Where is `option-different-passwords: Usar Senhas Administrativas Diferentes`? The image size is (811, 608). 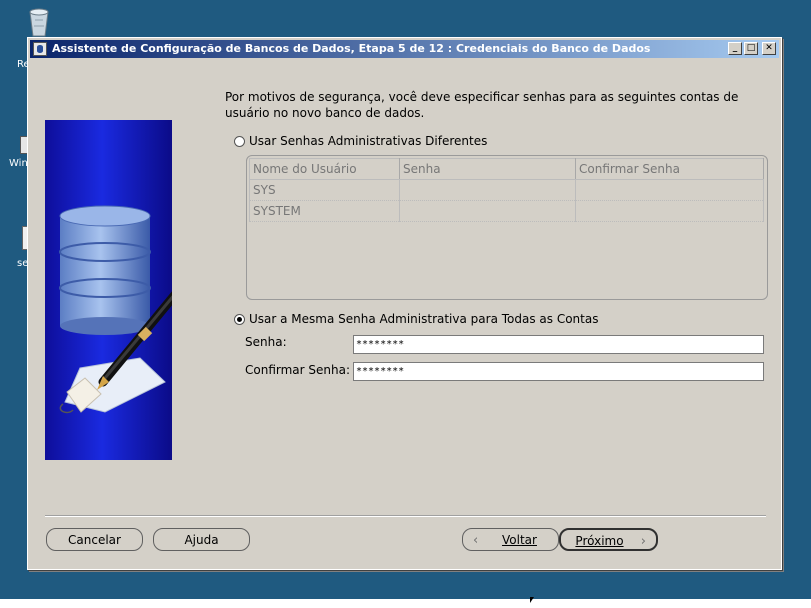 option-different-passwords: Usar Senhas Administrativas Diferentes is located at coordinates (360, 141).